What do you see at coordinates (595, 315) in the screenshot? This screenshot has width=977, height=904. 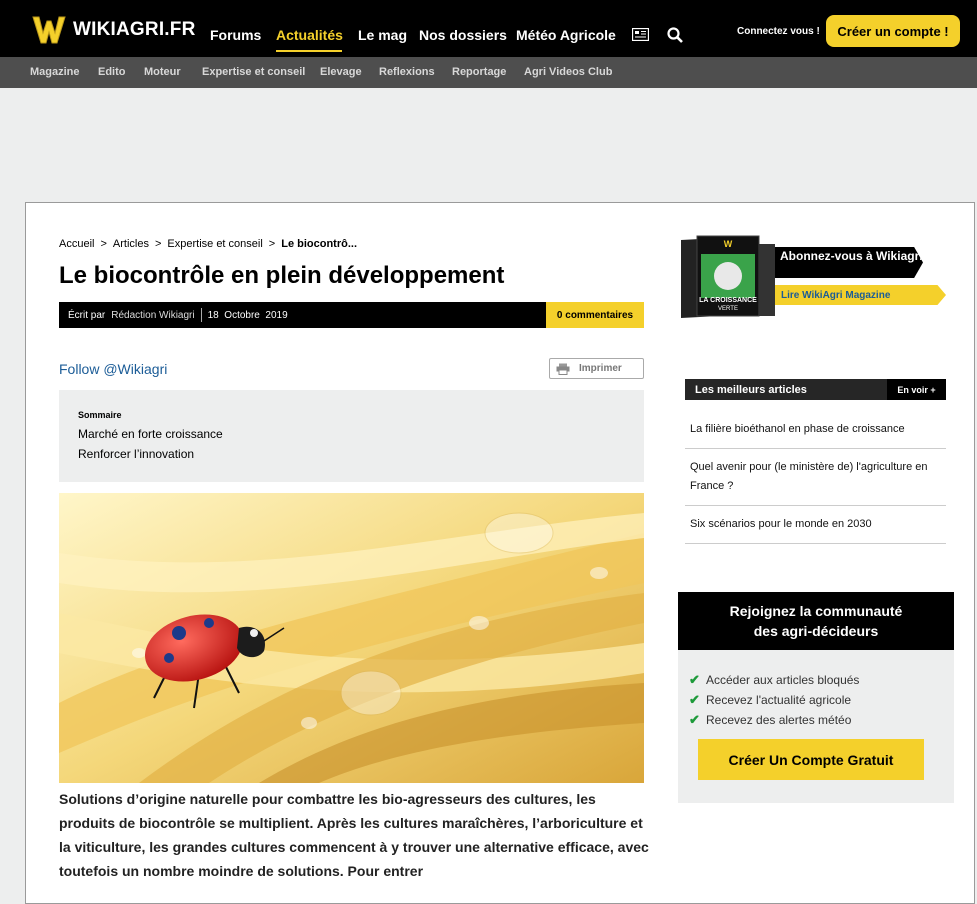 I see `comments-count-link: 0 commentaires` at bounding box center [595, 315].